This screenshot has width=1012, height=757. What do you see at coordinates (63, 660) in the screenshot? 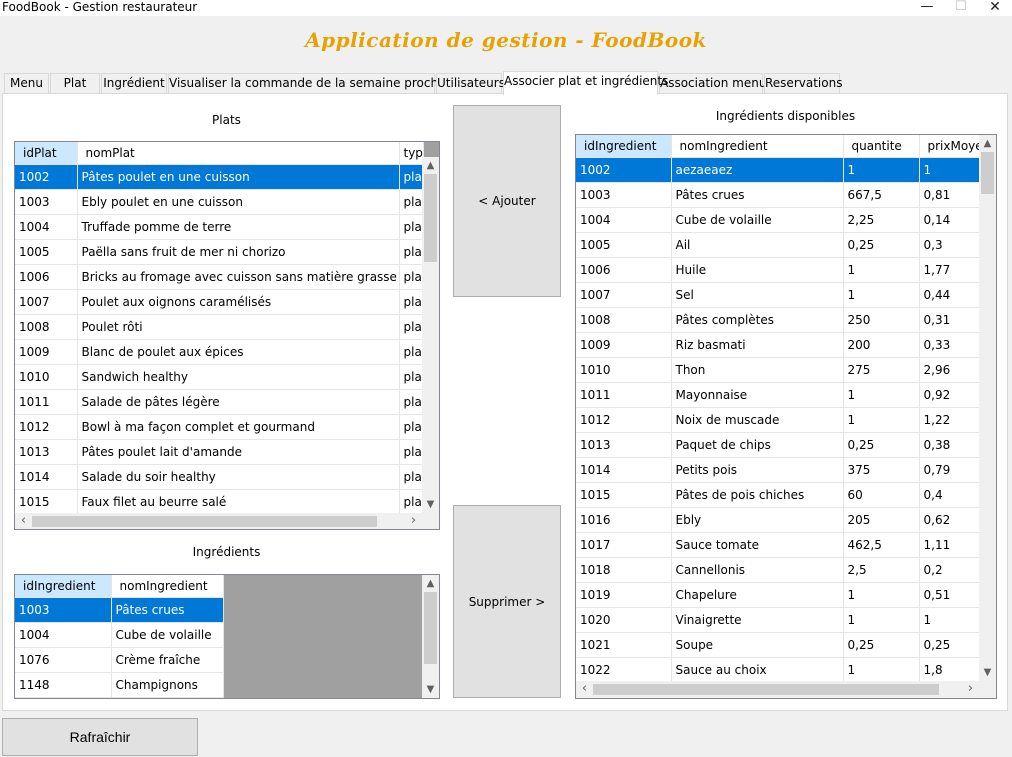
I see `table-cell: 1076` at bounding box center [63, 660].